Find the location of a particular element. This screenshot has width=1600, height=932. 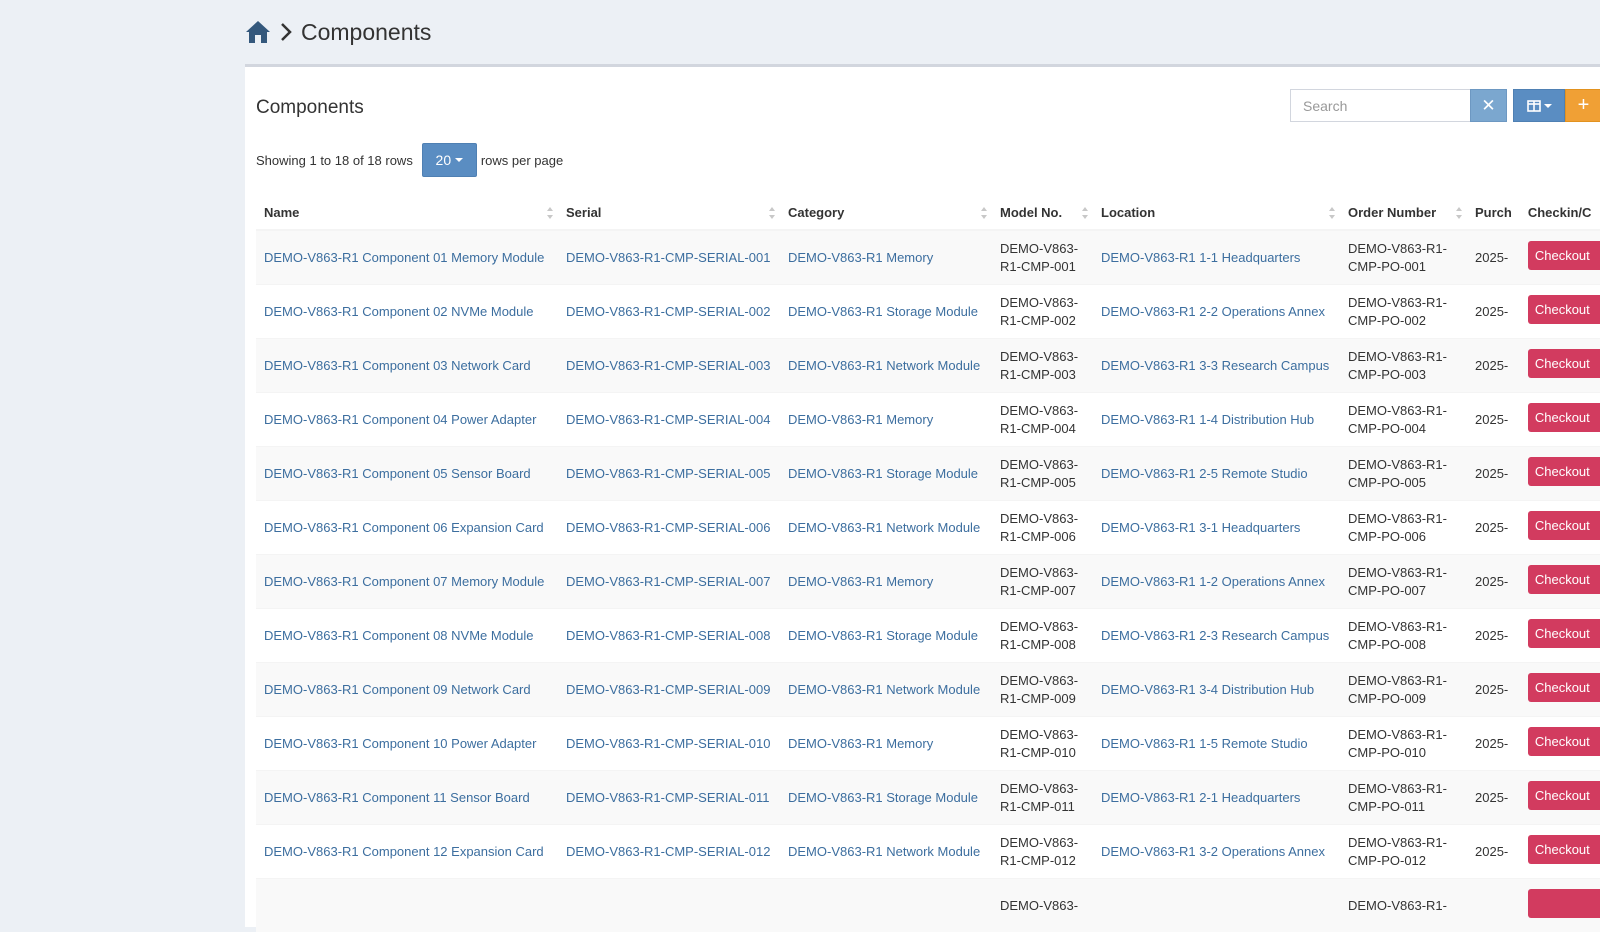

serial-link: DEMO-V863-R1-CMP-SERIAL-003 is located at coordinates (668, 365).